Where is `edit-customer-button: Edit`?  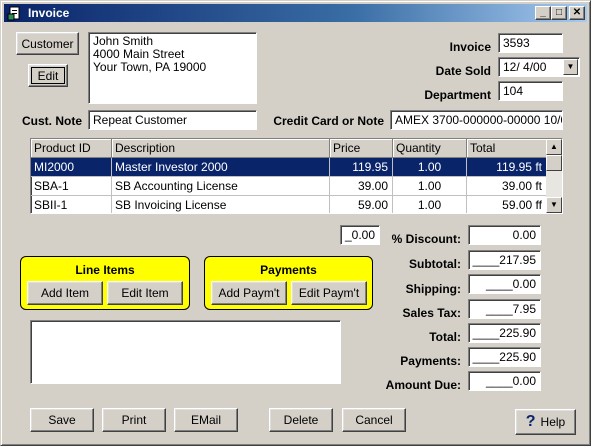
edit-customer-button: Edit is located at coordinates (48, 75).